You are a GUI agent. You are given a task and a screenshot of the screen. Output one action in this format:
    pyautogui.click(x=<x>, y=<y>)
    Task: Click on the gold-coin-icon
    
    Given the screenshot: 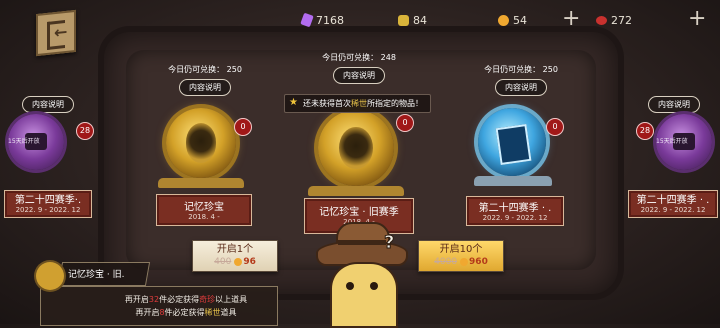 What is the action you would take?
    pyautogui.click(x=503, y=20)
    